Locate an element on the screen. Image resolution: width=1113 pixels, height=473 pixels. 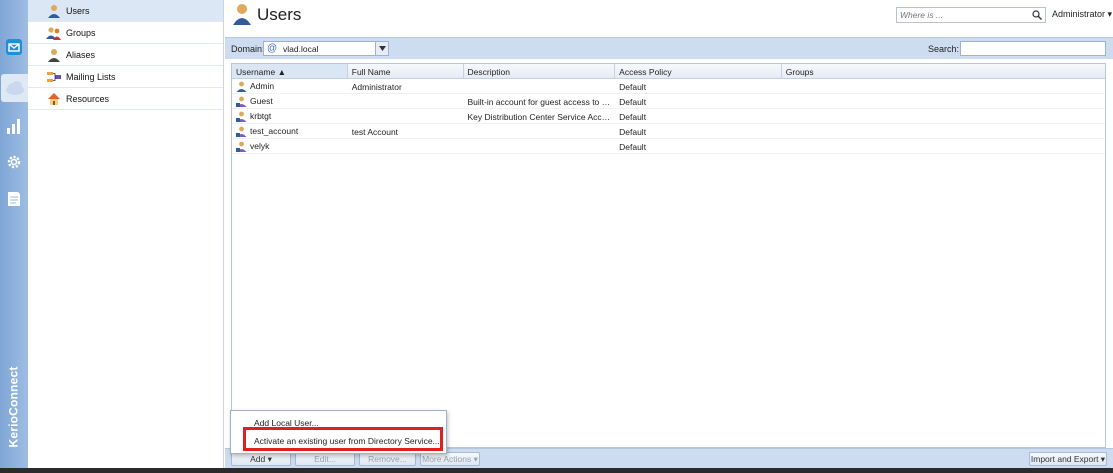
brand-name: KerioConnect is located at coordinates (14, 407).